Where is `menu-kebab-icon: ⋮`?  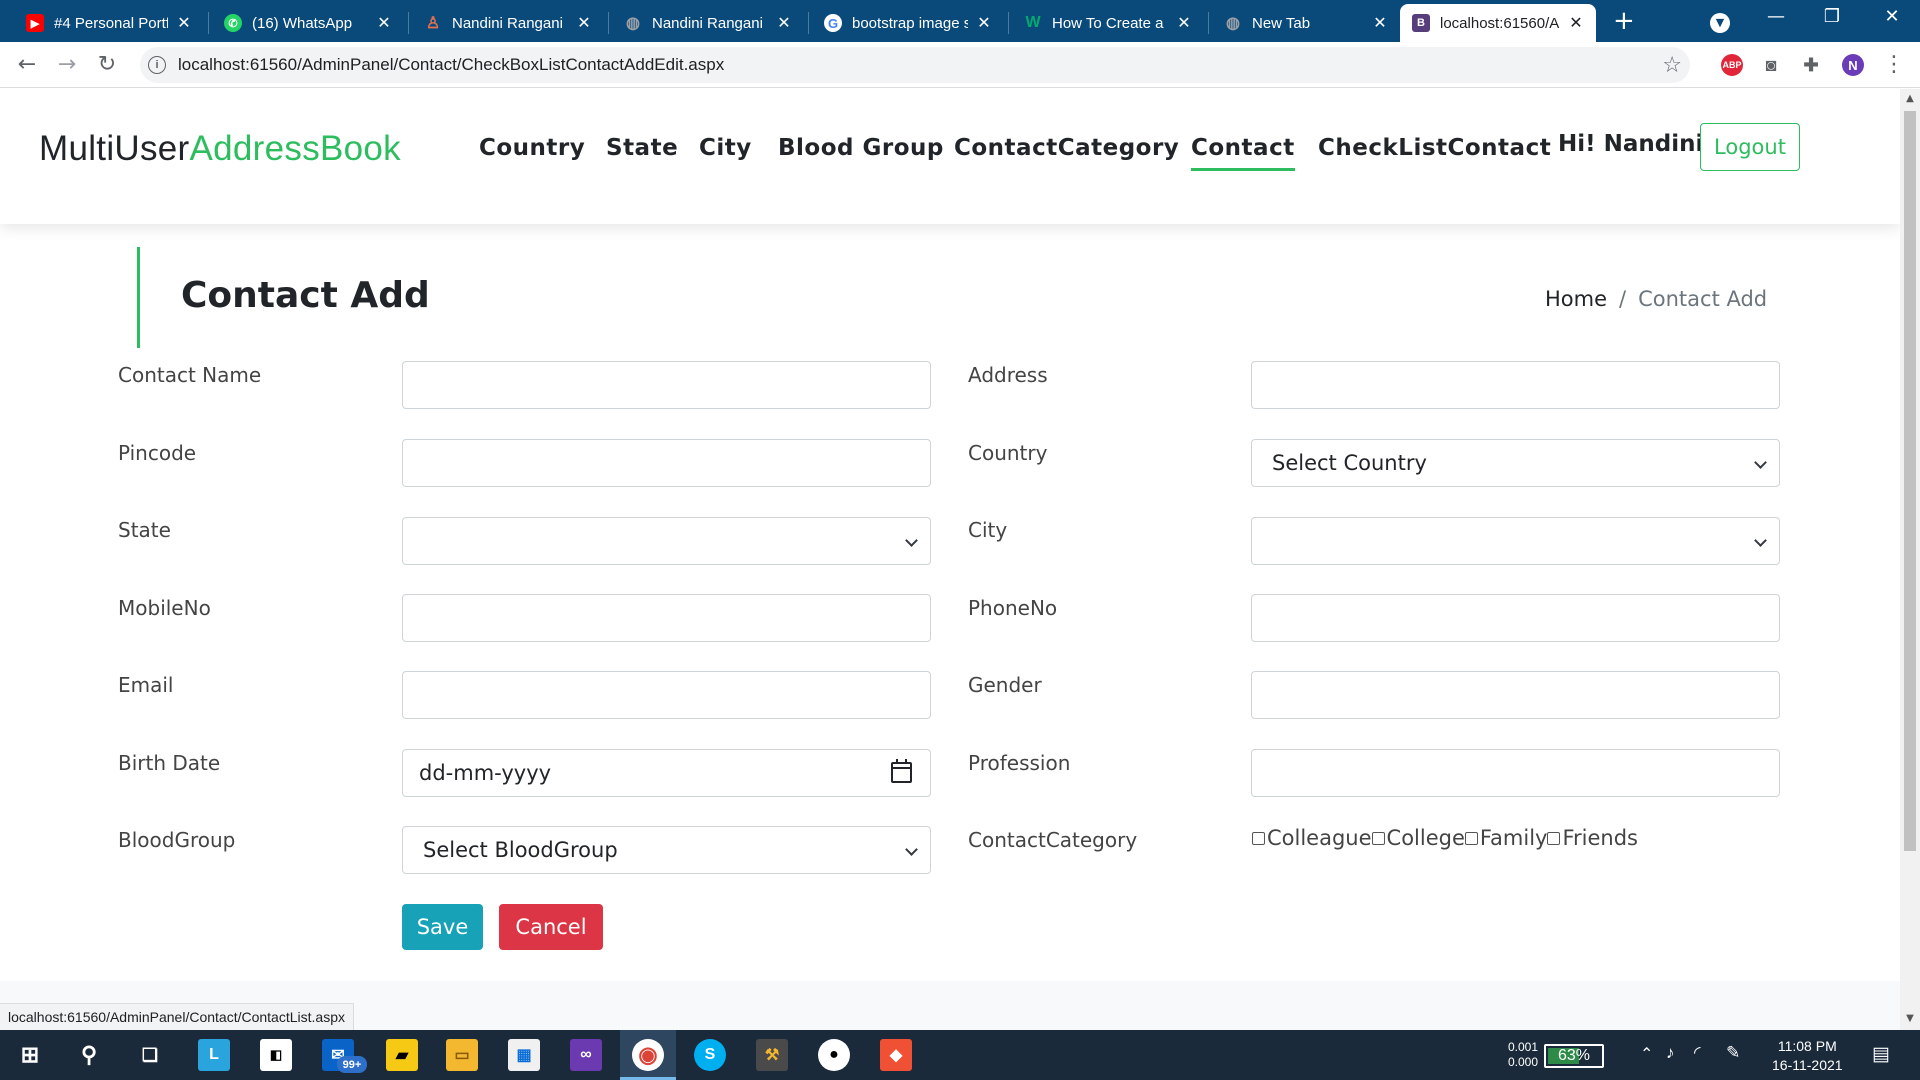 menu-kebab-icon: ⋮ is located at coordinates (1894, 65).